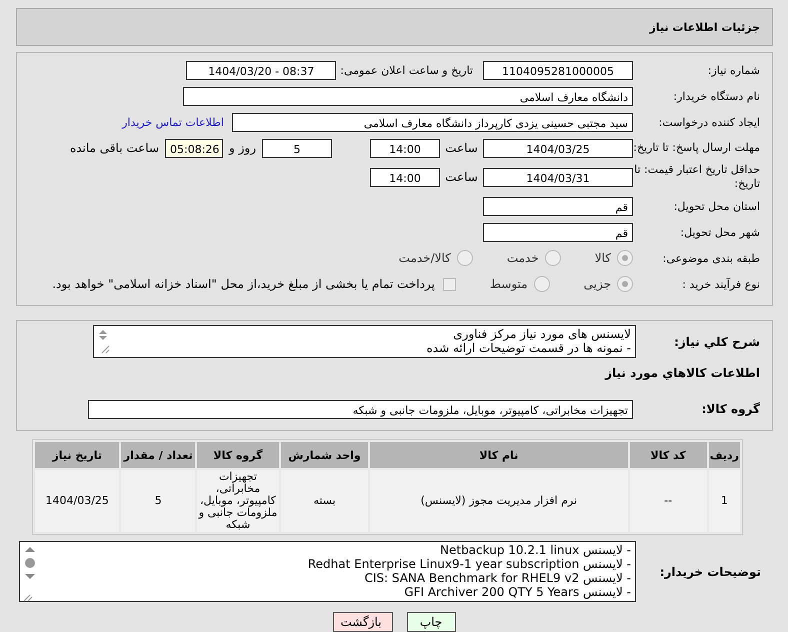 The height and width of the screenshot is (632, 788). I want to click on radio-label: خدمت, so click(522, 258).